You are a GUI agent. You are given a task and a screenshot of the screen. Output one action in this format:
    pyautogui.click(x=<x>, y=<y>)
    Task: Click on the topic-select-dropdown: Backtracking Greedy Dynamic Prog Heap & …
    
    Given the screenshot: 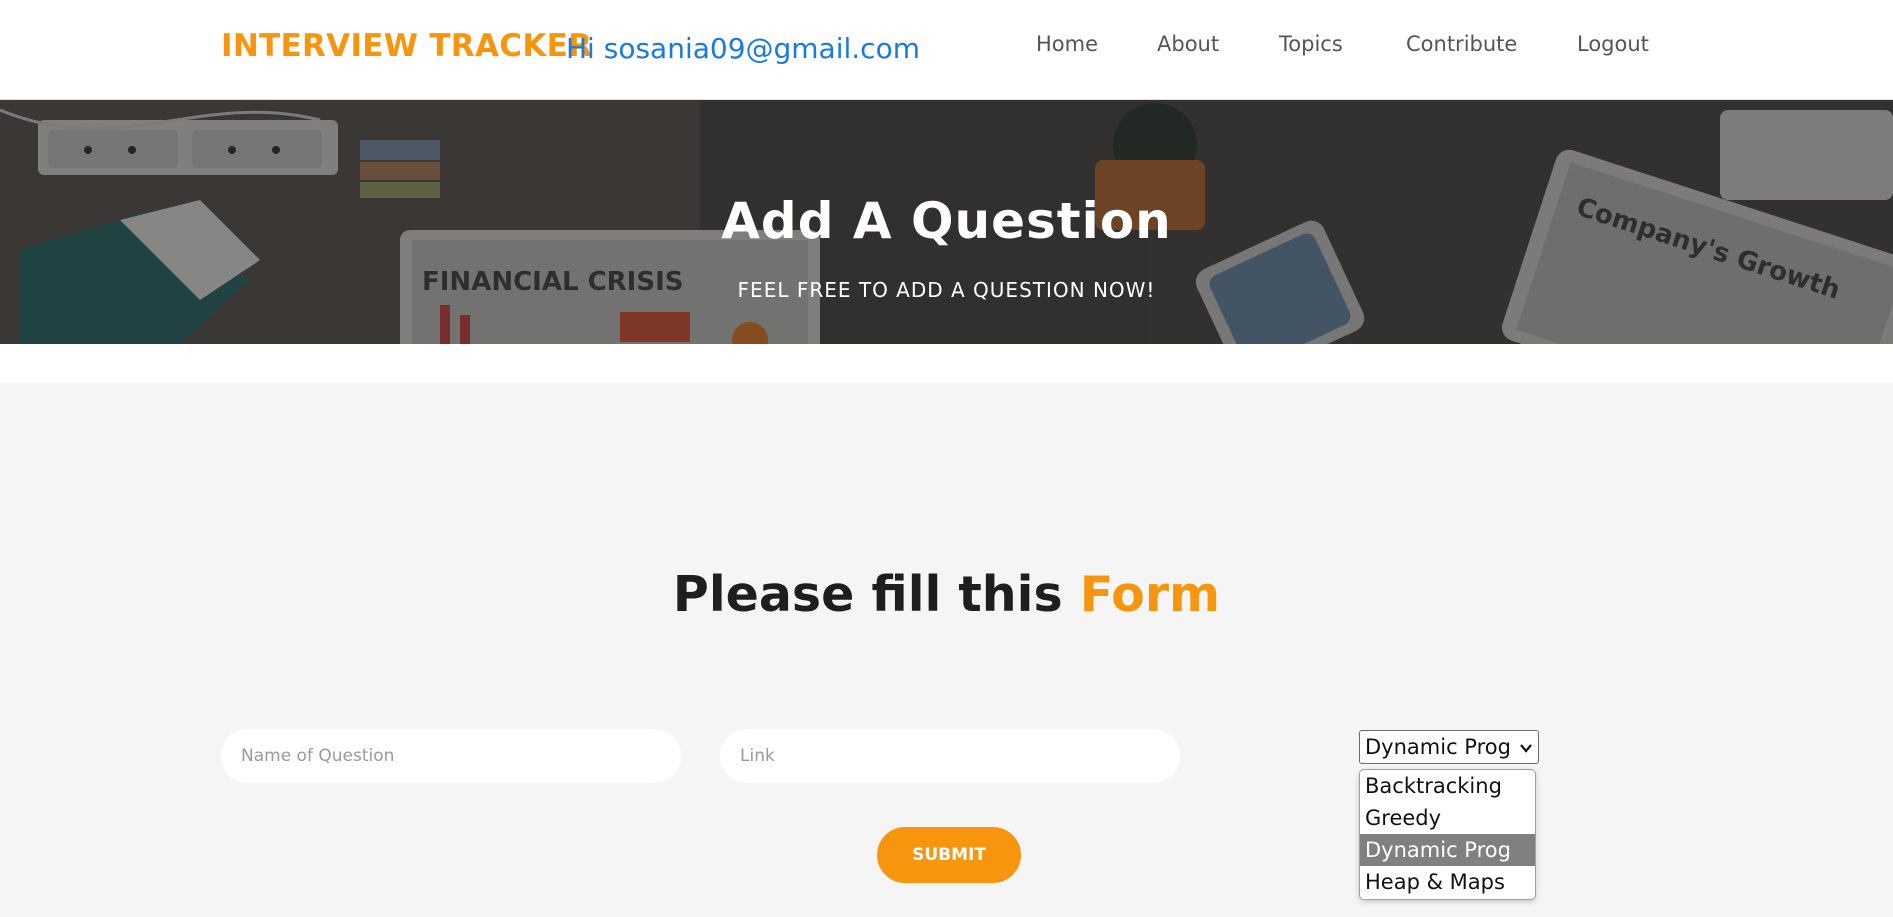 What is the action you would take?
    pyautogui.click(x=1447, y=834)
    